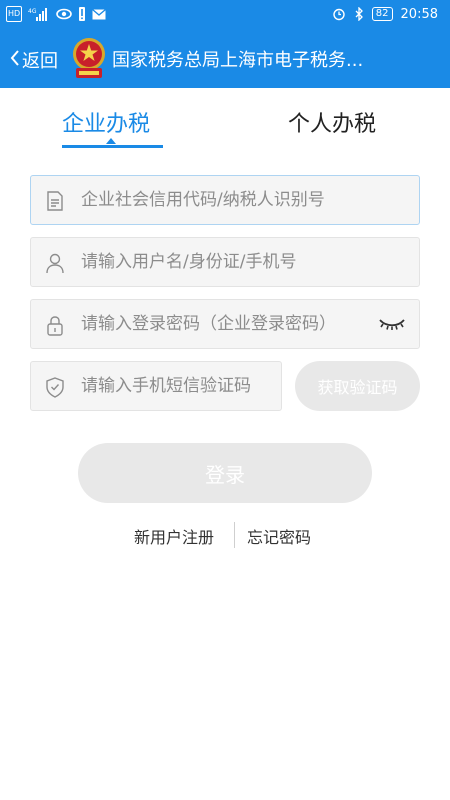  What do you see at coordinates (166, 386) in the screenshot?
I see `sms-code-placeholder: 请输入手机短信验证码` at bounding box center [166, 386].